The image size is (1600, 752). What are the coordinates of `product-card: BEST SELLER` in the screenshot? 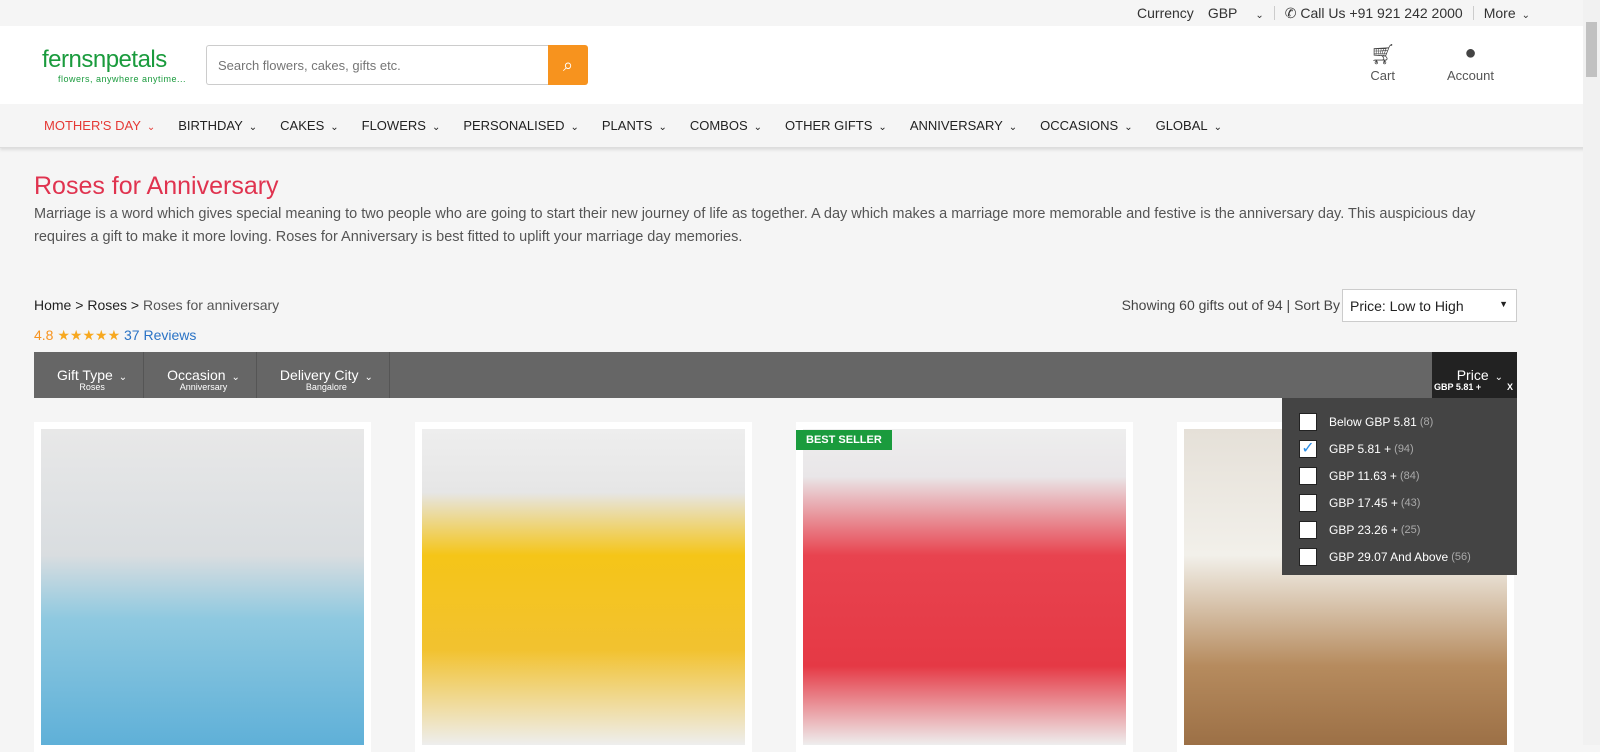 It's located at (964, 587).